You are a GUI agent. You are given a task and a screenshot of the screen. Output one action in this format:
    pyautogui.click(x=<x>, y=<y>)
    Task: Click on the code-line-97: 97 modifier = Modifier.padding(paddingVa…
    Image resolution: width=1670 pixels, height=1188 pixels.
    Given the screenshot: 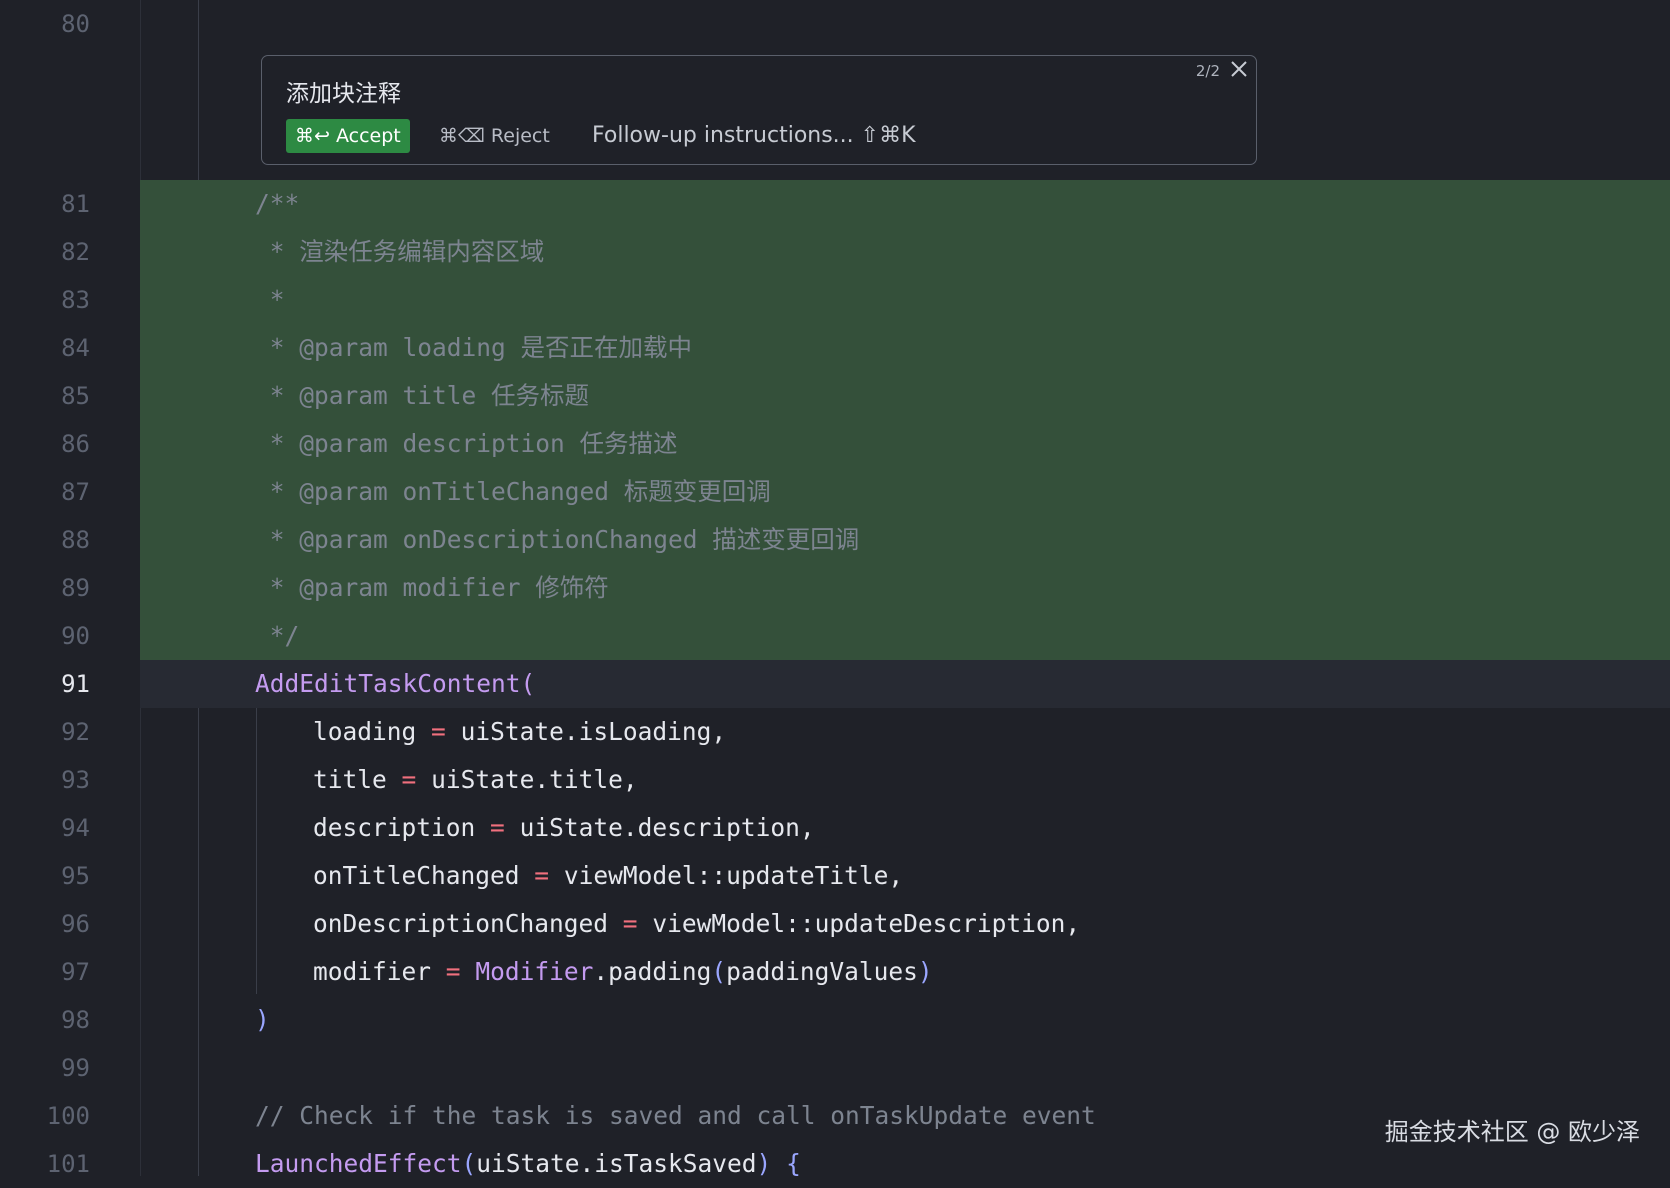 What is the action you would take?
    pyautogui.click(x=835, y=972)
    